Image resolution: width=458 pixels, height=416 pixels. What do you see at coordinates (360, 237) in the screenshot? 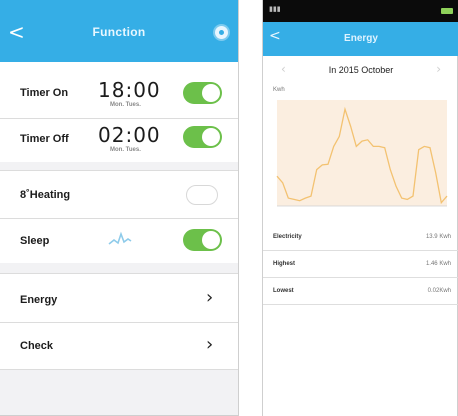
I see `stat-electricity: Electricity 13.9 Kwh` at bounding box center [360, 237].